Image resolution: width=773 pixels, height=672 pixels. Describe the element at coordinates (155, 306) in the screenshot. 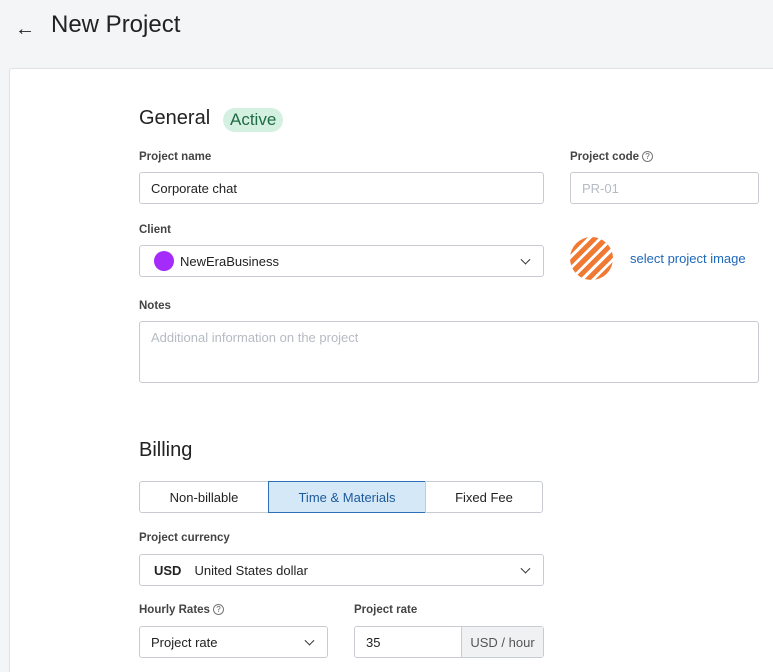

I see `notes-label: Notes` at that location.